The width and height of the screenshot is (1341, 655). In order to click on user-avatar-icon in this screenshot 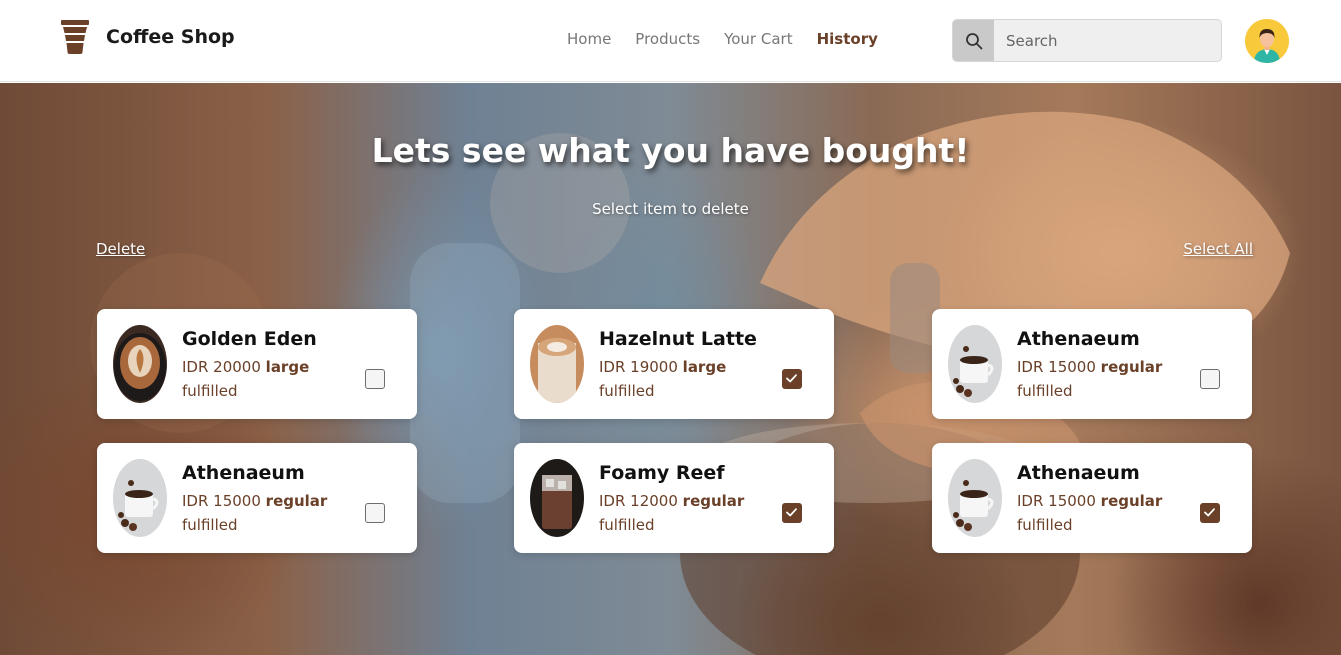, I will do `click(1267, 41)`.